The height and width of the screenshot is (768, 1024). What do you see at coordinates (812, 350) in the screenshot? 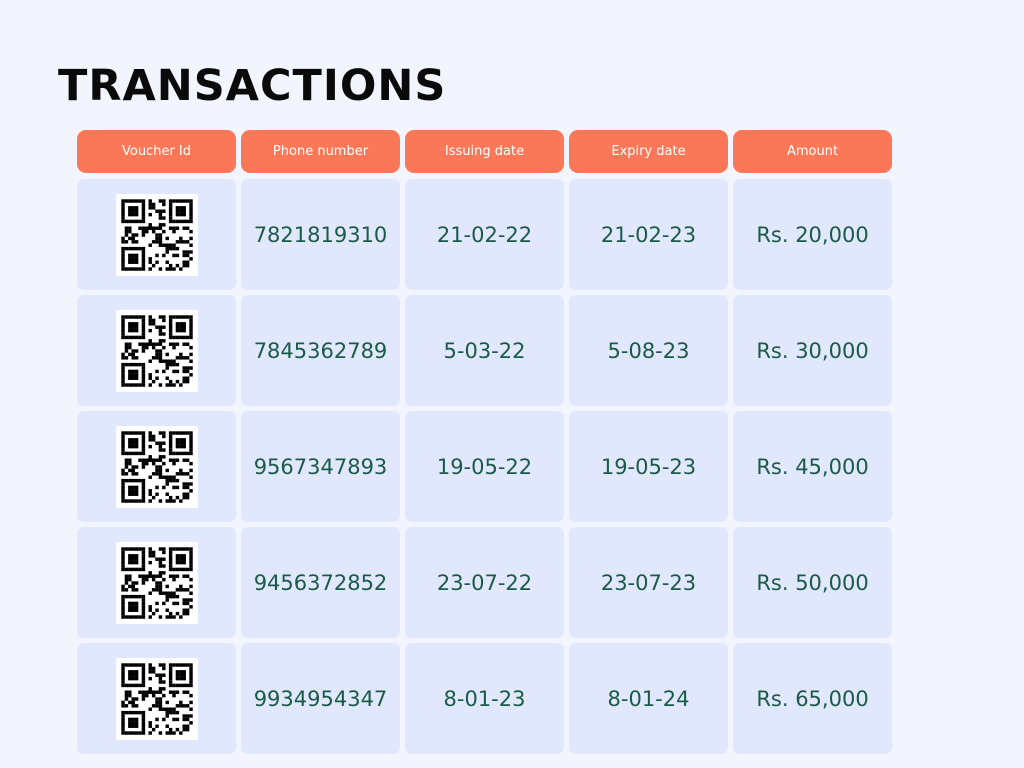
I see `amount-cell: Rs. 30,000` at bounding box center [812, 350].